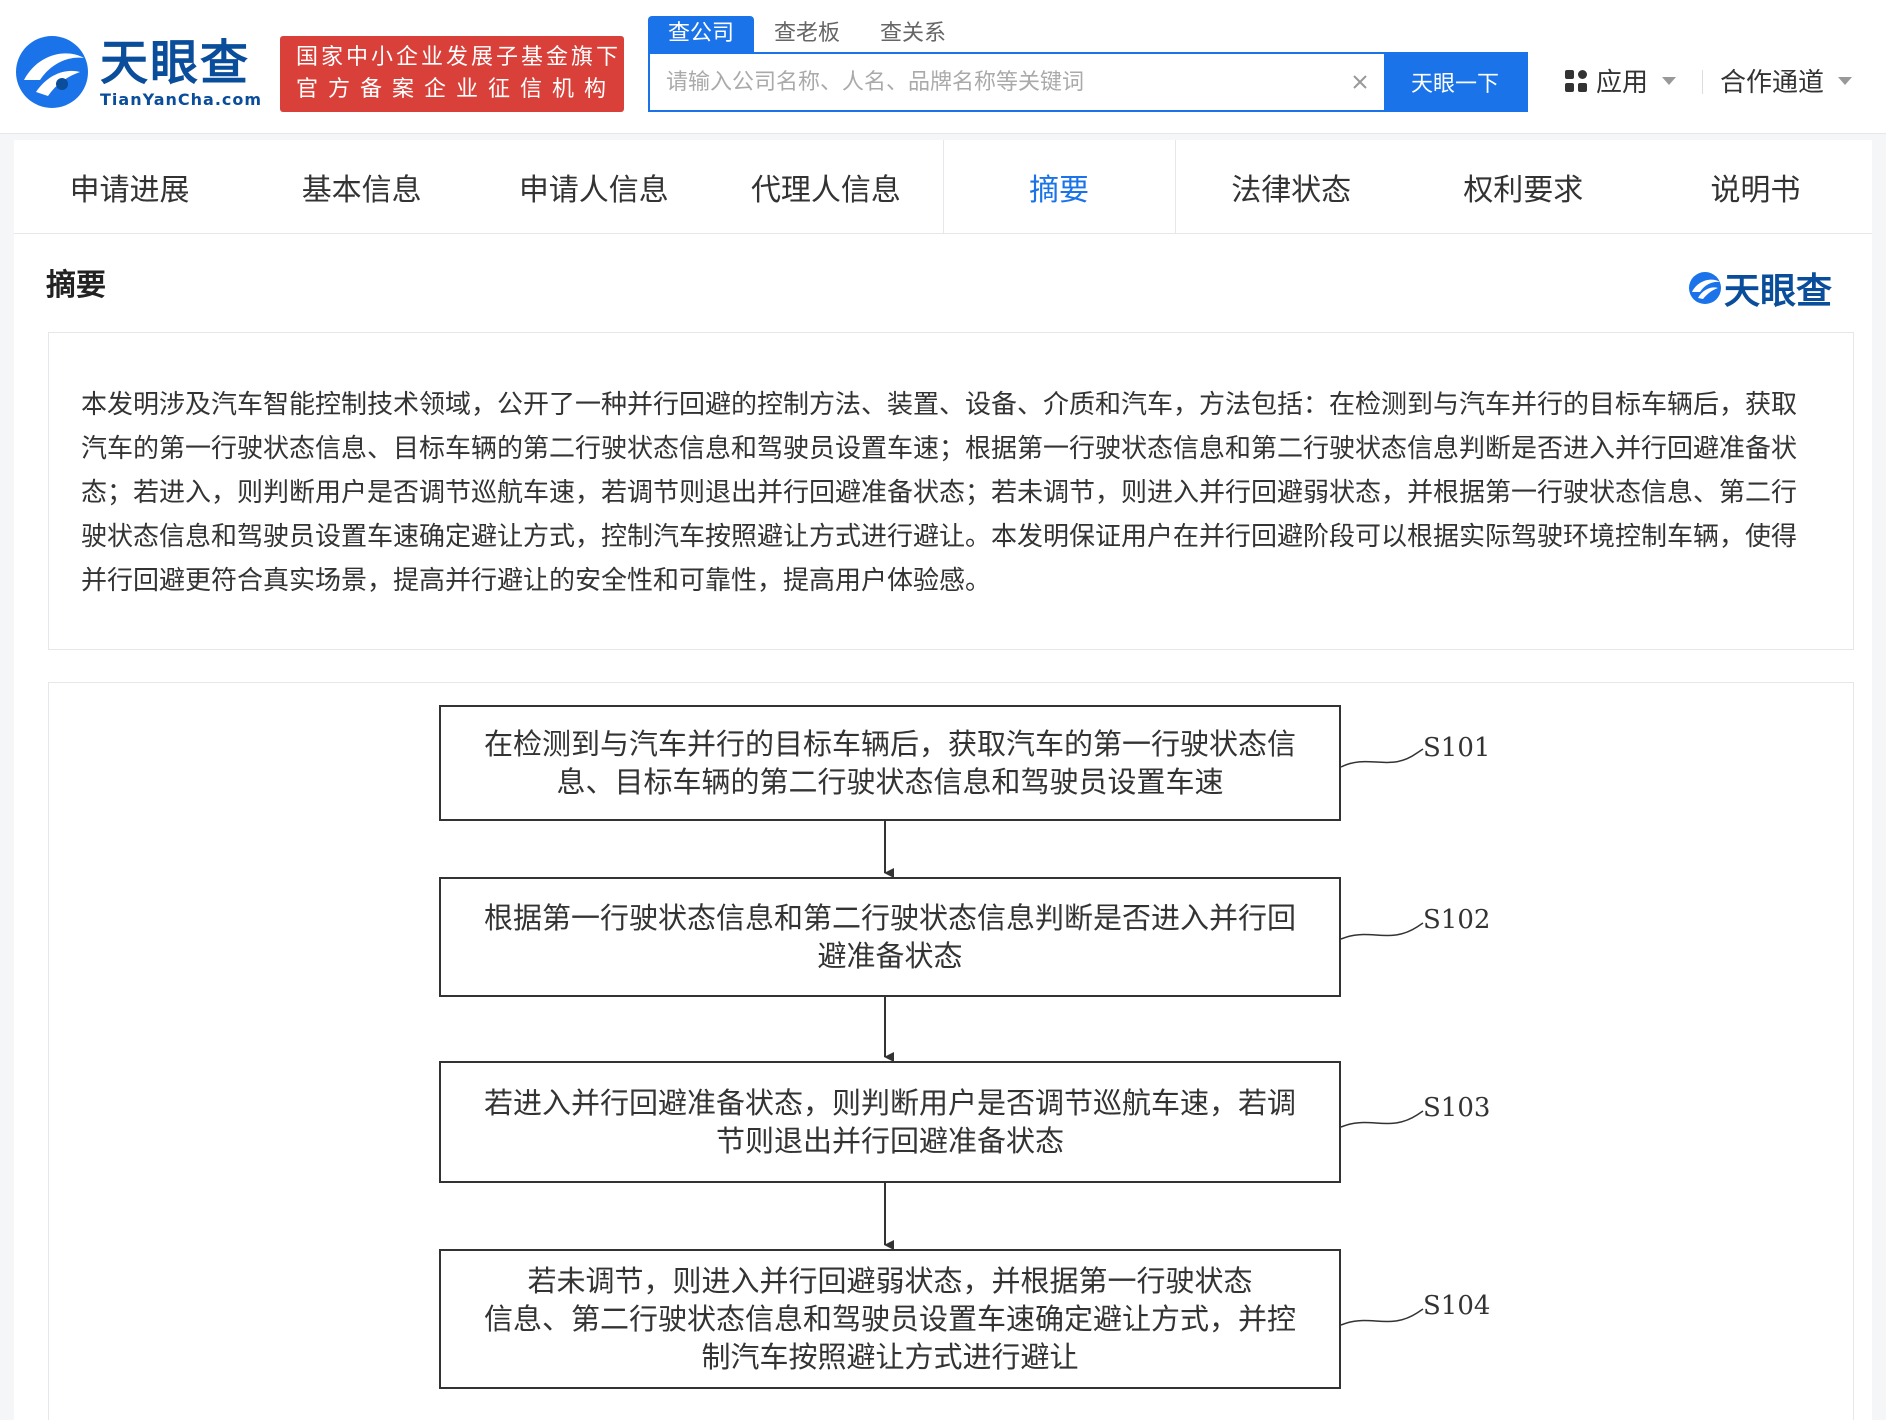 The height and width of the screenshot is (1420, 1886). Describe the element at coordinates (181, 99) in the screenshot. I see `logo-en: TianYanCha.com` at that location.